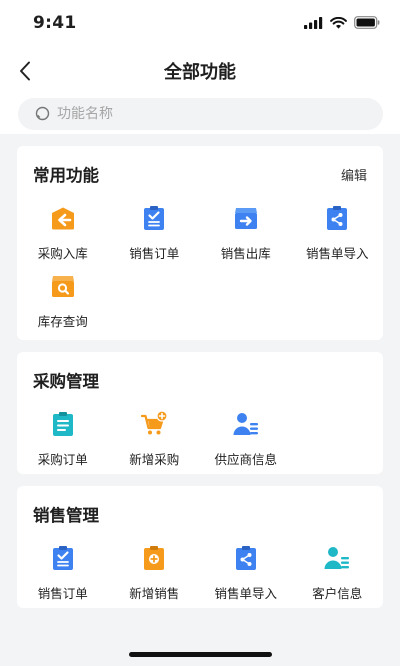 The width and height of the screenshot is (400, 666). What do you see at coordinates (62, 424) in the screenshot?
I see `clipboard-list-icon` at bounding box center [62, 424].